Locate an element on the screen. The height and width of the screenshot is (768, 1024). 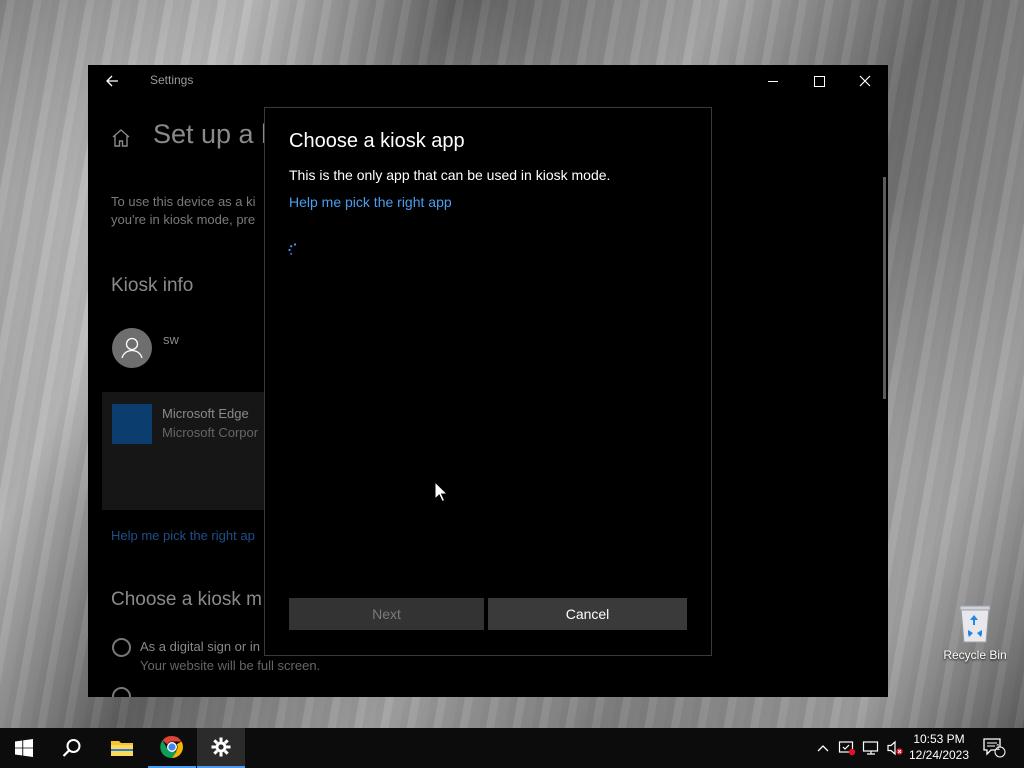
network-icon is located at coordinates (870, 748).